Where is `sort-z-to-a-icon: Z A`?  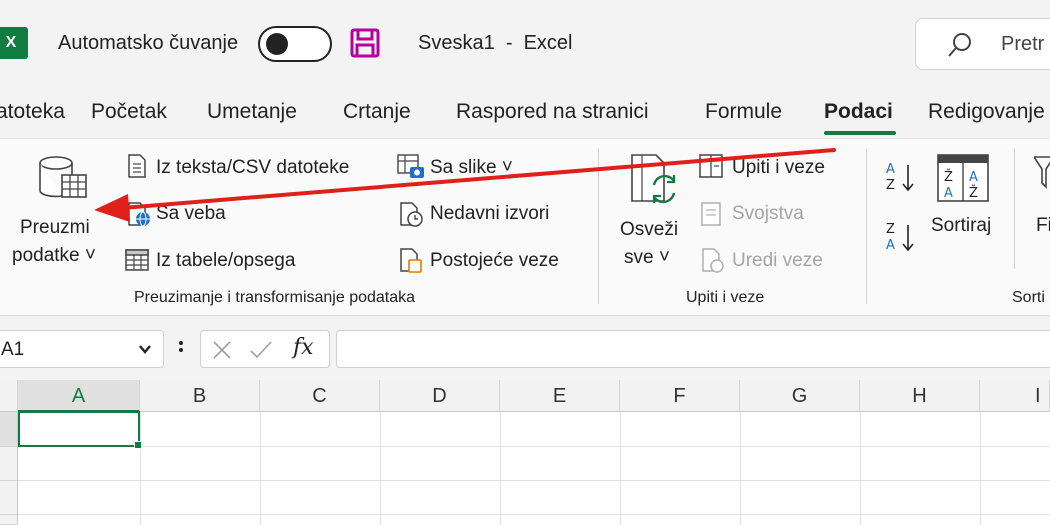
sort-z-to-a-icon: Z A is located at coordinates (901, 237).